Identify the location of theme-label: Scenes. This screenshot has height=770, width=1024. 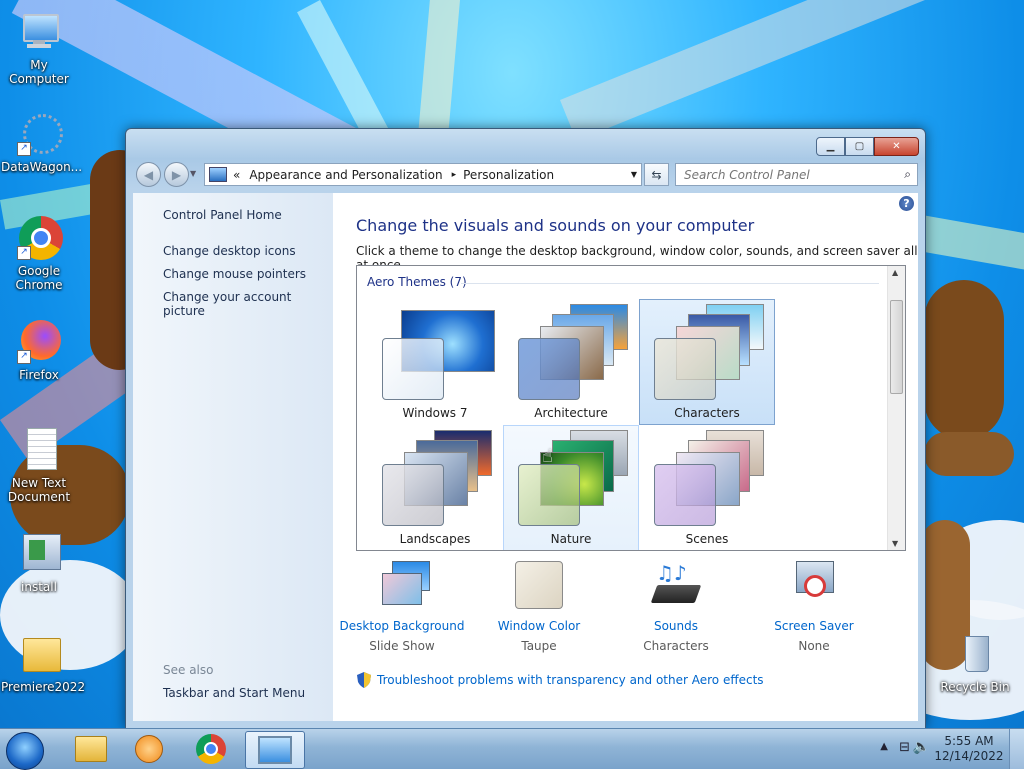
(707, 539).